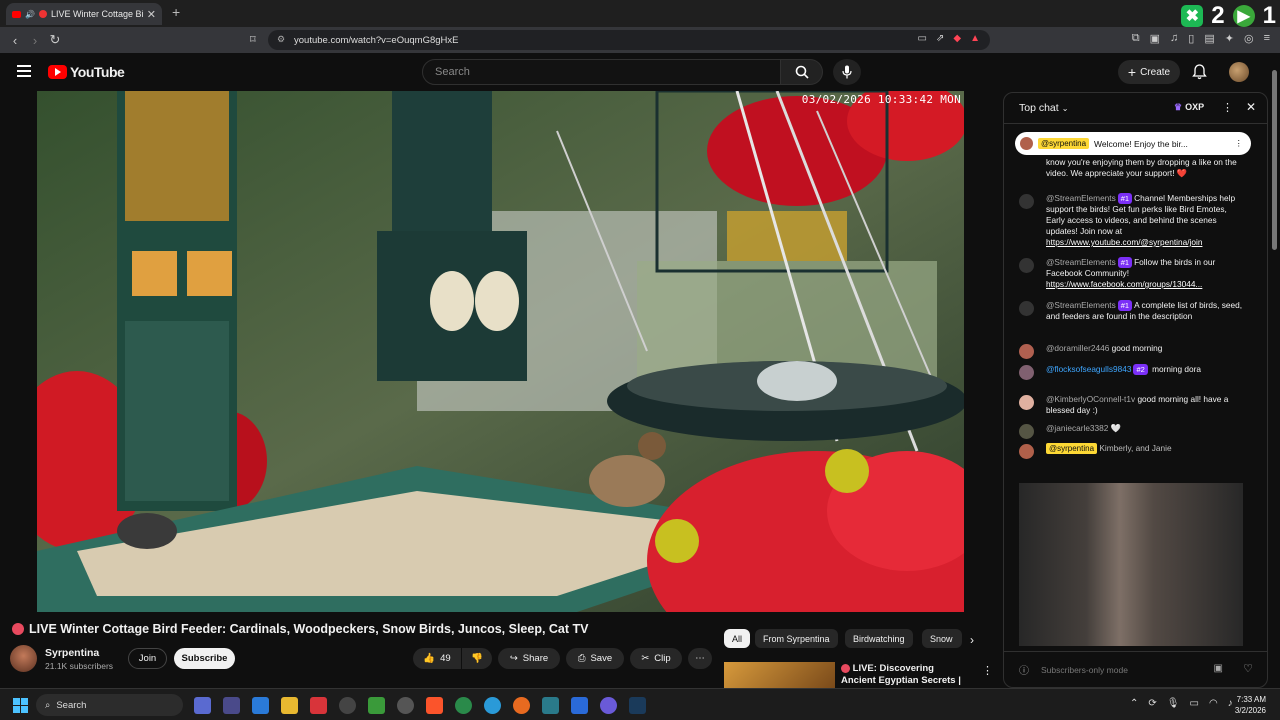  Describe the element at coordinates (1149, 72) in the screenshot. I see `create-button: + Create` at that location.